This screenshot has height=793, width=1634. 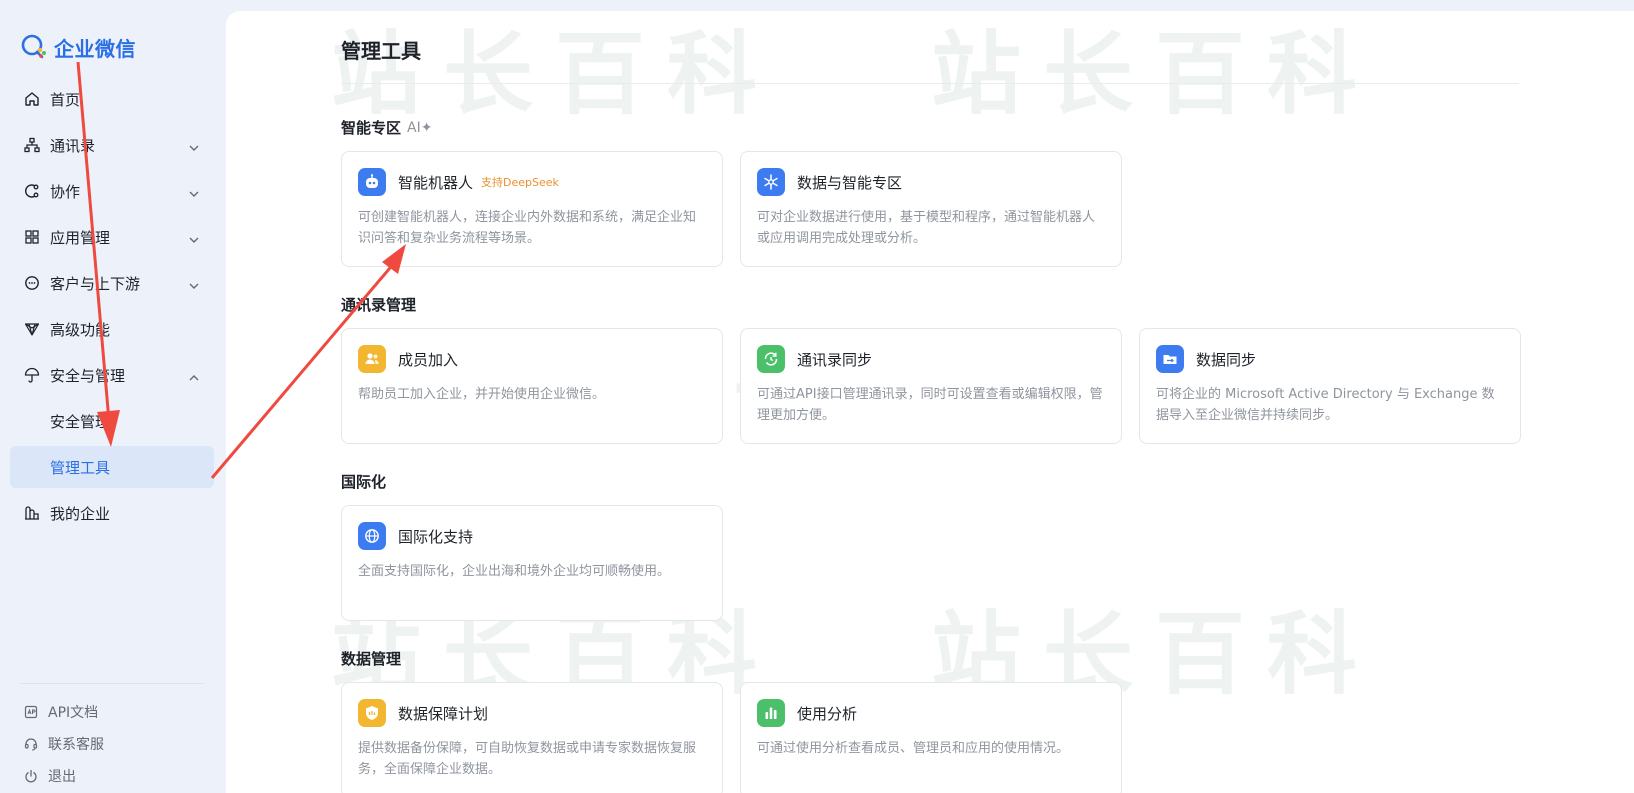 What do you see at coordinates (62, 777) in the screenshot?
I see `footer-item-label: 退出` at bounding box center [62, 777].